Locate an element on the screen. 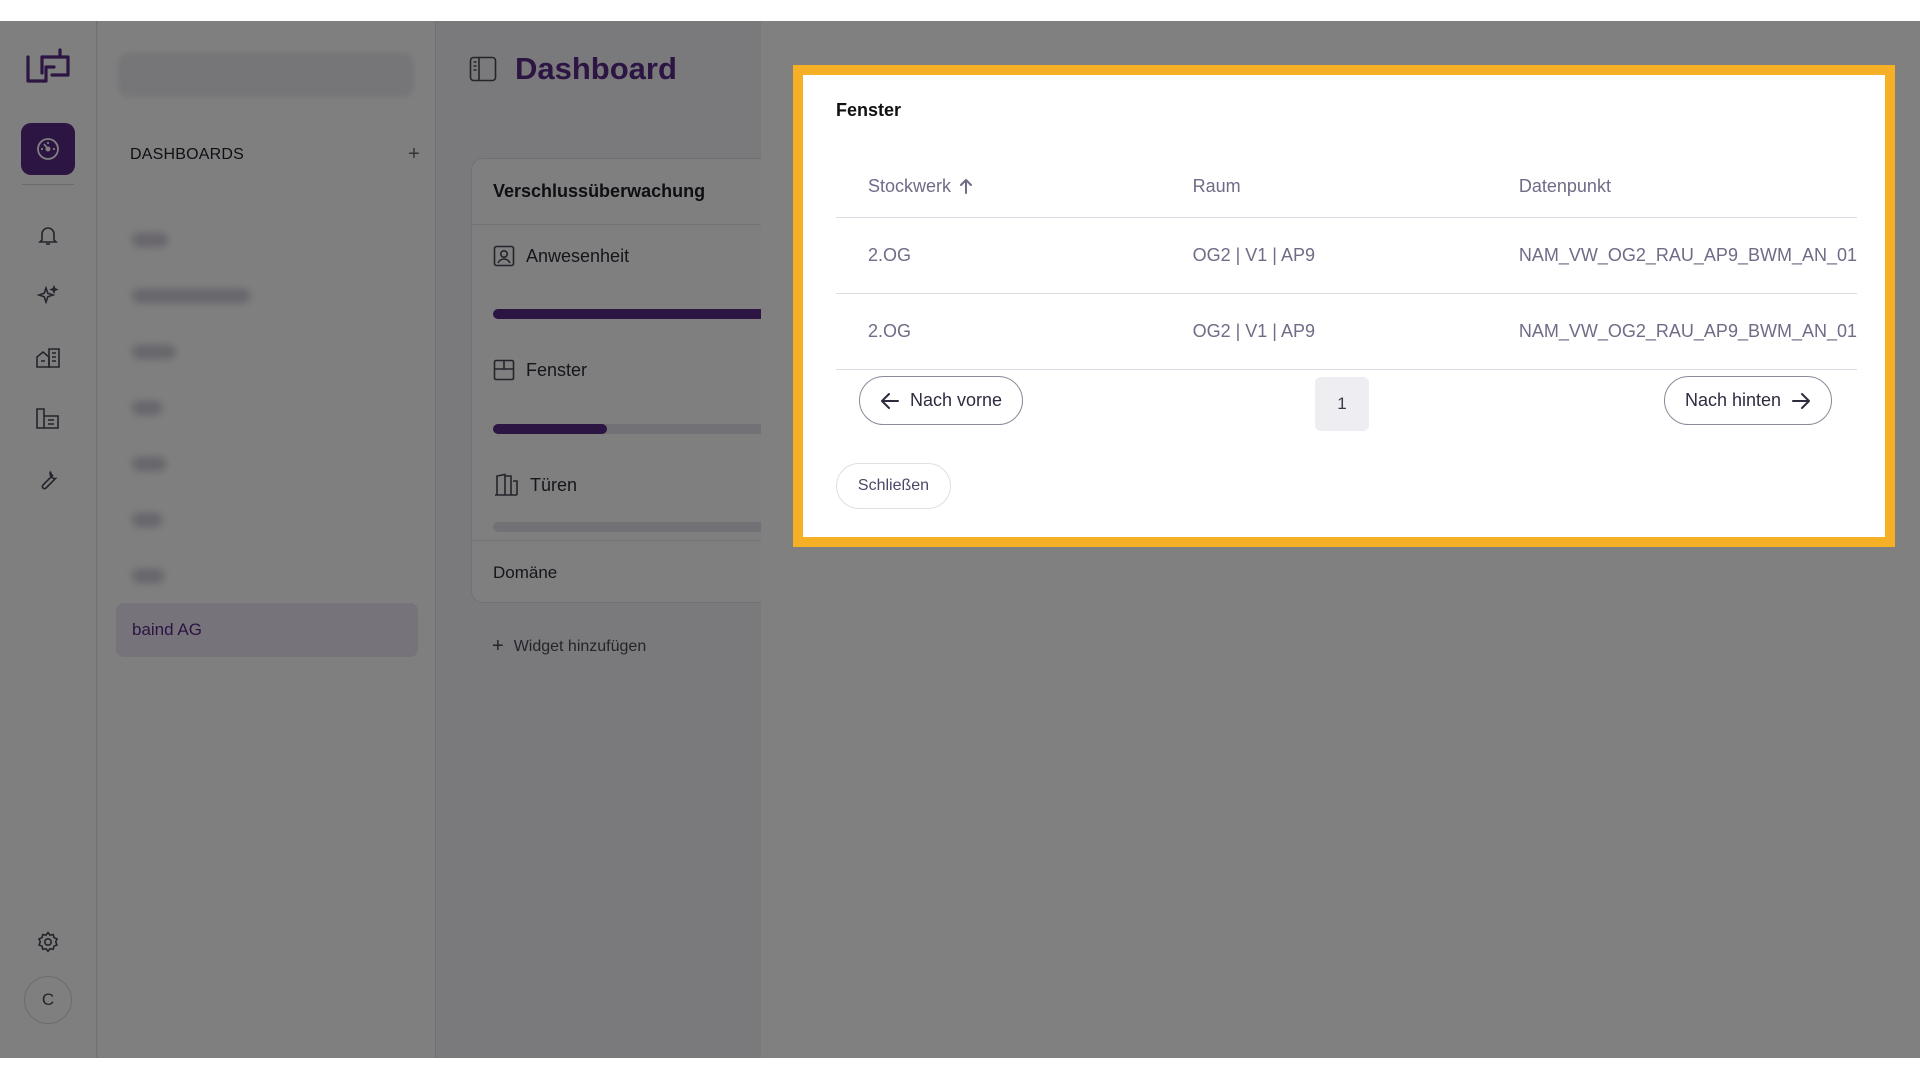 The image size is (1920, 1080). column-header-floor-label: Stockwerk is located at coordinates (910, 186).